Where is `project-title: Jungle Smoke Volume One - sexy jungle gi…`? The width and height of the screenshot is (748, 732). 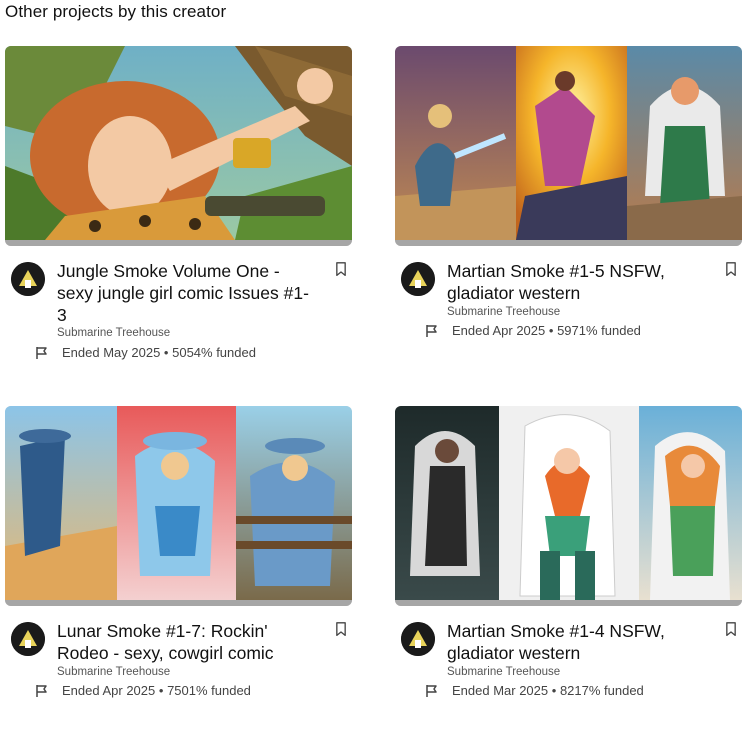
project-title: Jungle Smoke Volume One - sexy jungle gi… is located at coordinates (187, 293).